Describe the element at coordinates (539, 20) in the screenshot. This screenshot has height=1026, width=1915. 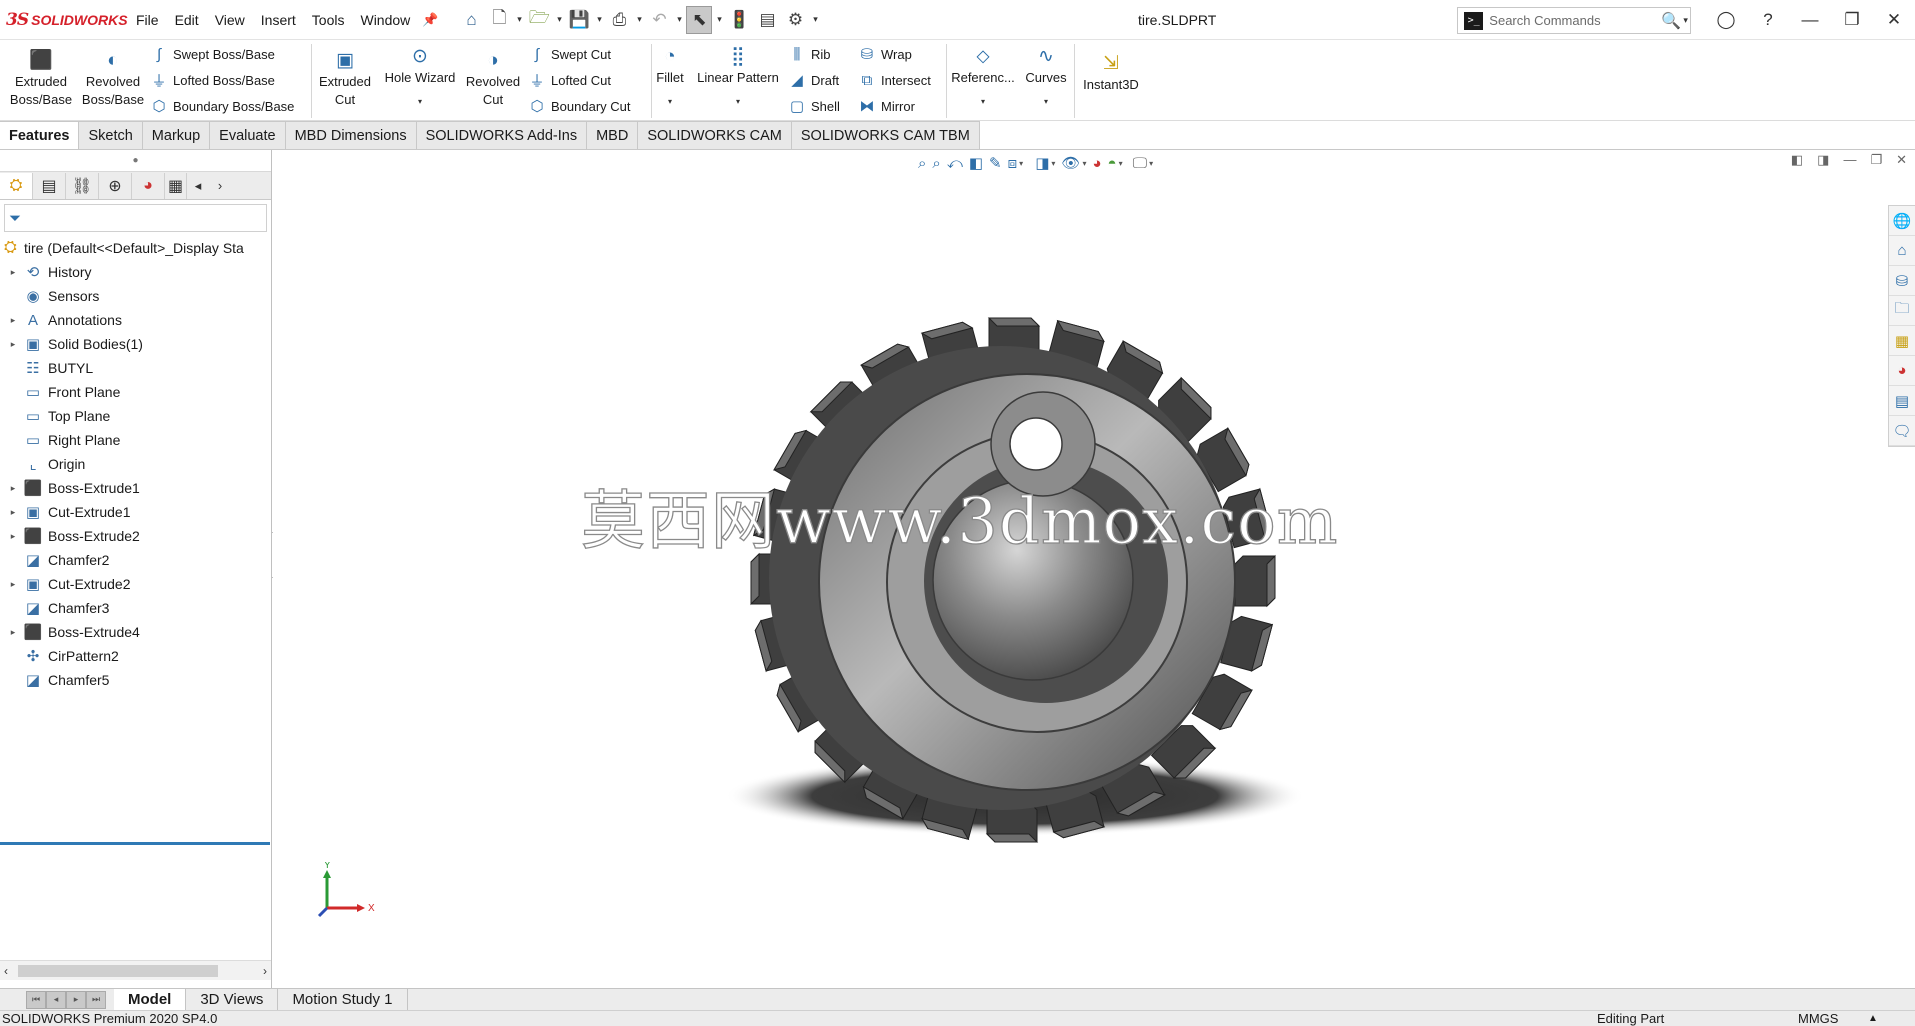
I see `open-folder-icon: 🗁` at that location.